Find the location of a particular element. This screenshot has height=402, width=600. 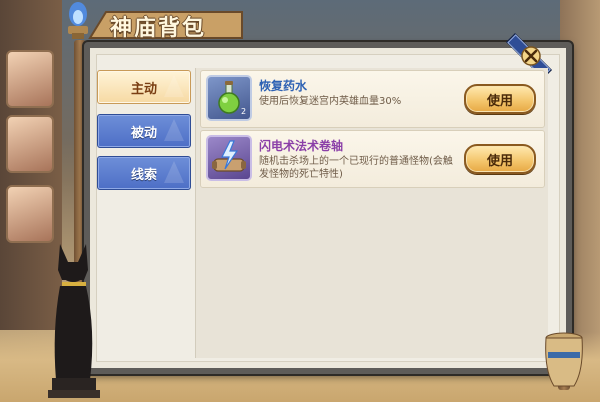

tab-label: 线索 is located at coordinates (143, 175).